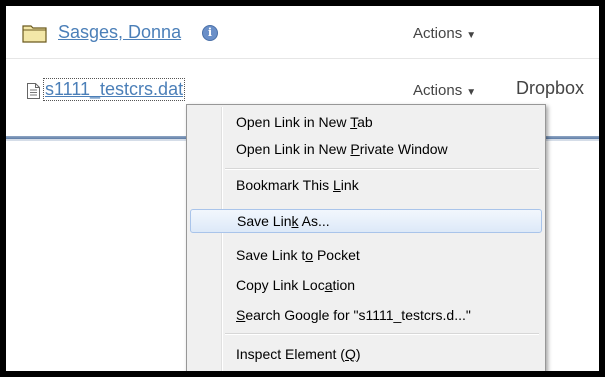 The width and height of the screenshot is (605, 377). I want to click on menu-item-text: ink, so click(349, 185).